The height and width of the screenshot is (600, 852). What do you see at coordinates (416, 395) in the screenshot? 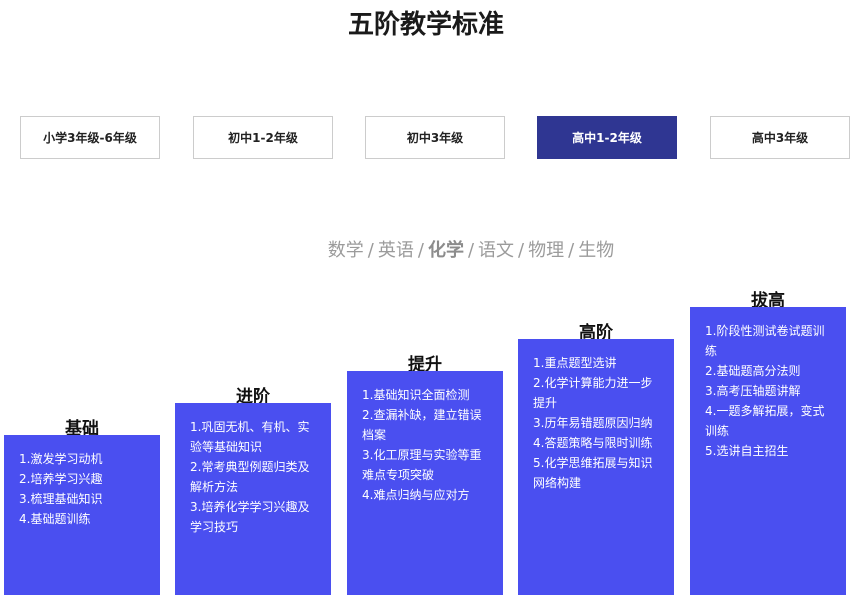
I see `stage-item: 1.基础知识全面检测` at bounding box center [416, 395].